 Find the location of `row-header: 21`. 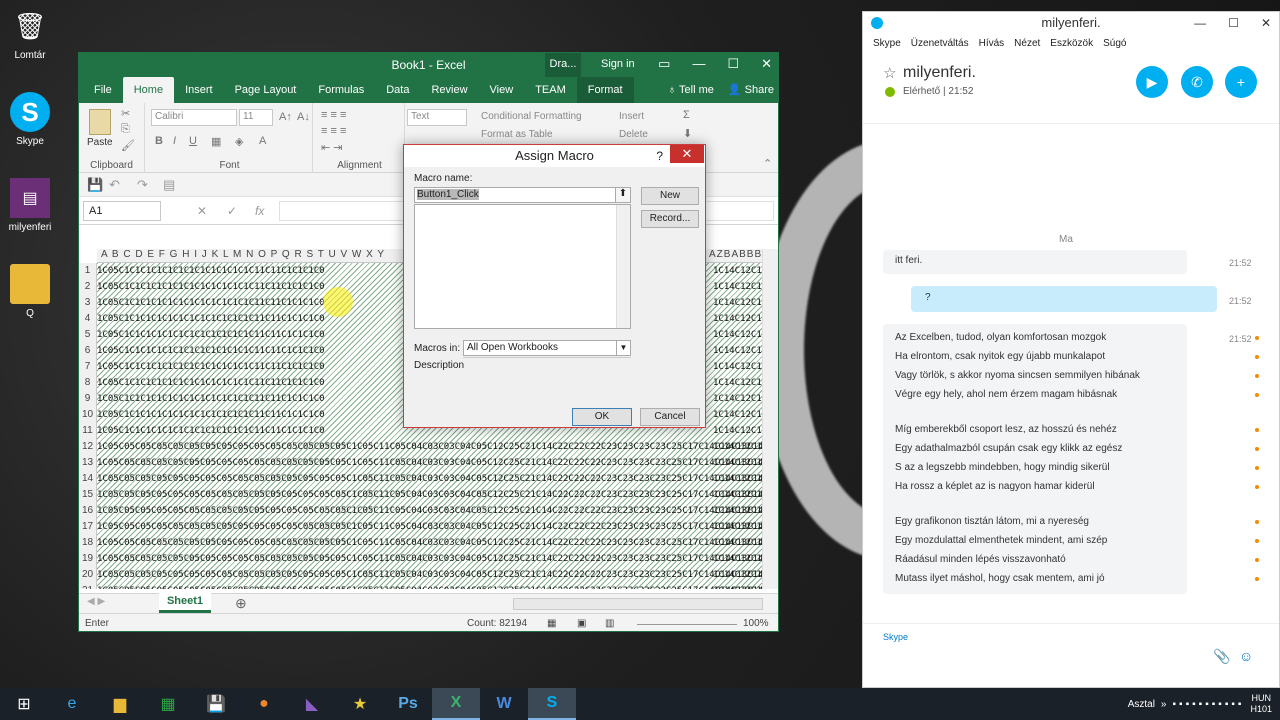

row-header: 21 is located at coordinates (87, 586).